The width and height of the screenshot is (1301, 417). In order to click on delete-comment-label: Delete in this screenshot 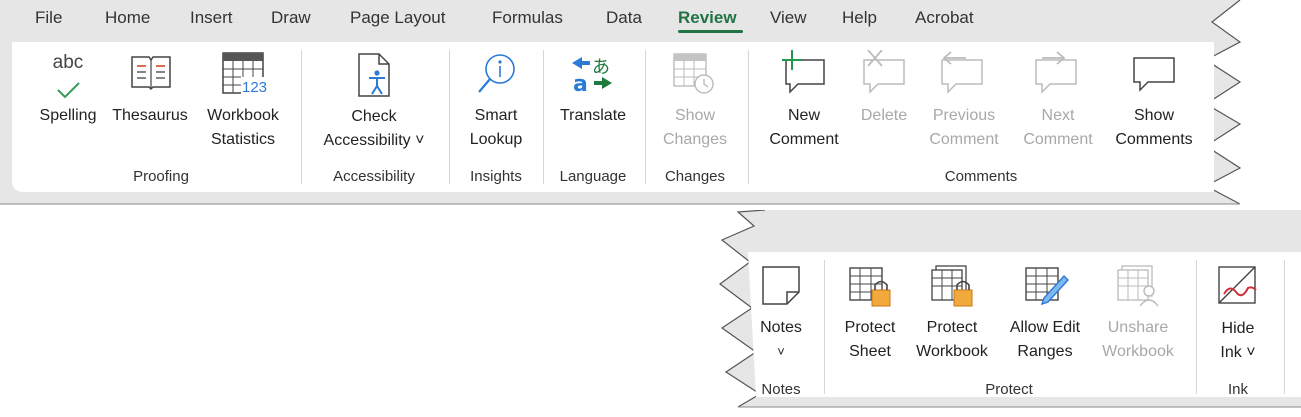, I will do `click(884, 115)`.